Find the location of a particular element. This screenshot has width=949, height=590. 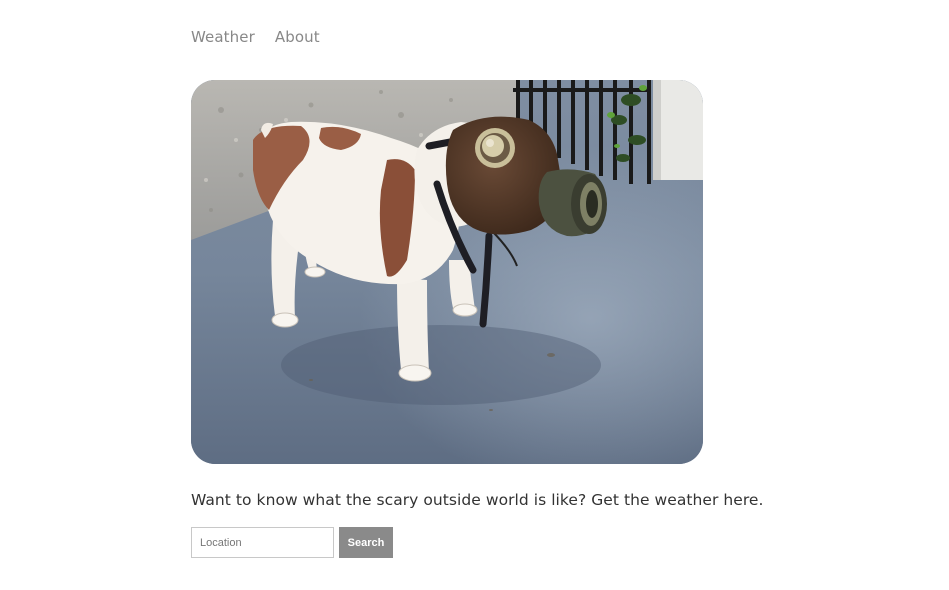

nav-link-weather: Weather is located at coordinates (223, 37).